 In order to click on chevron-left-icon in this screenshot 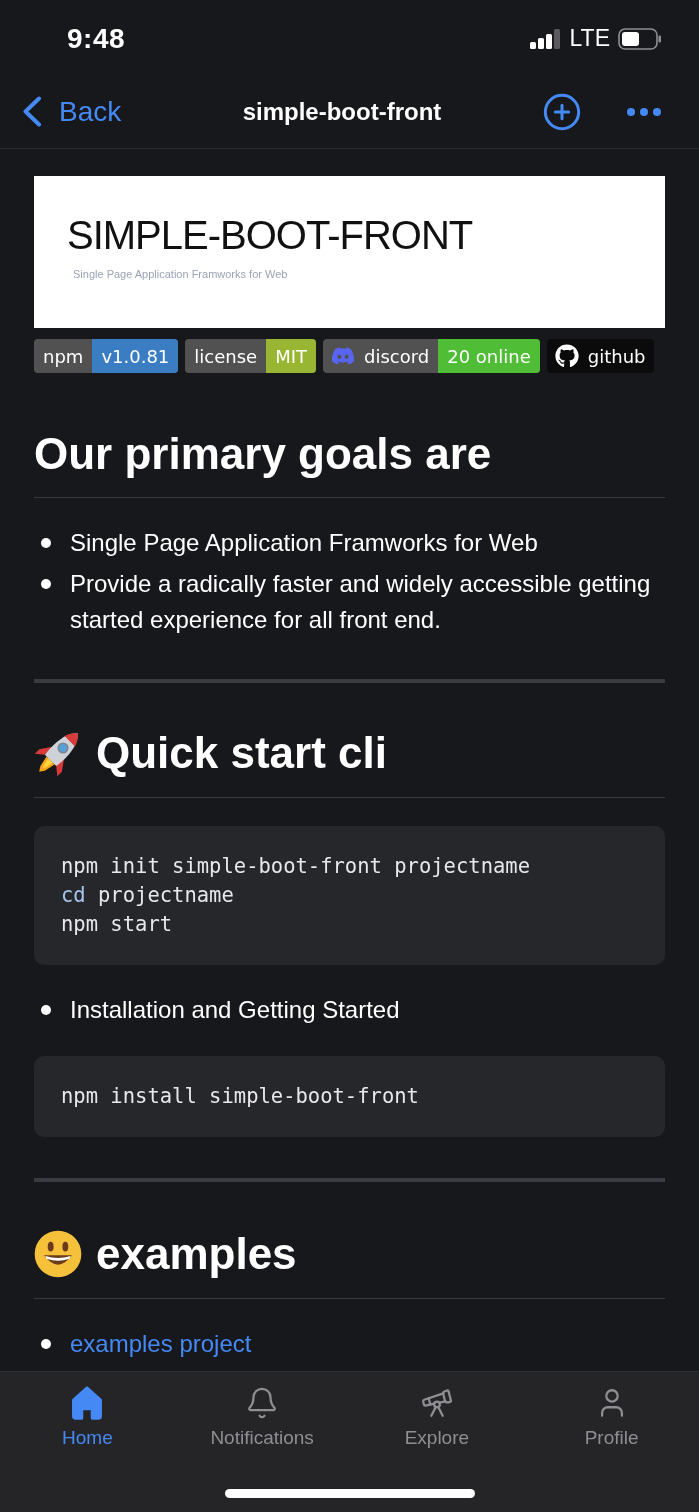, I will do `click(32, 111)`.